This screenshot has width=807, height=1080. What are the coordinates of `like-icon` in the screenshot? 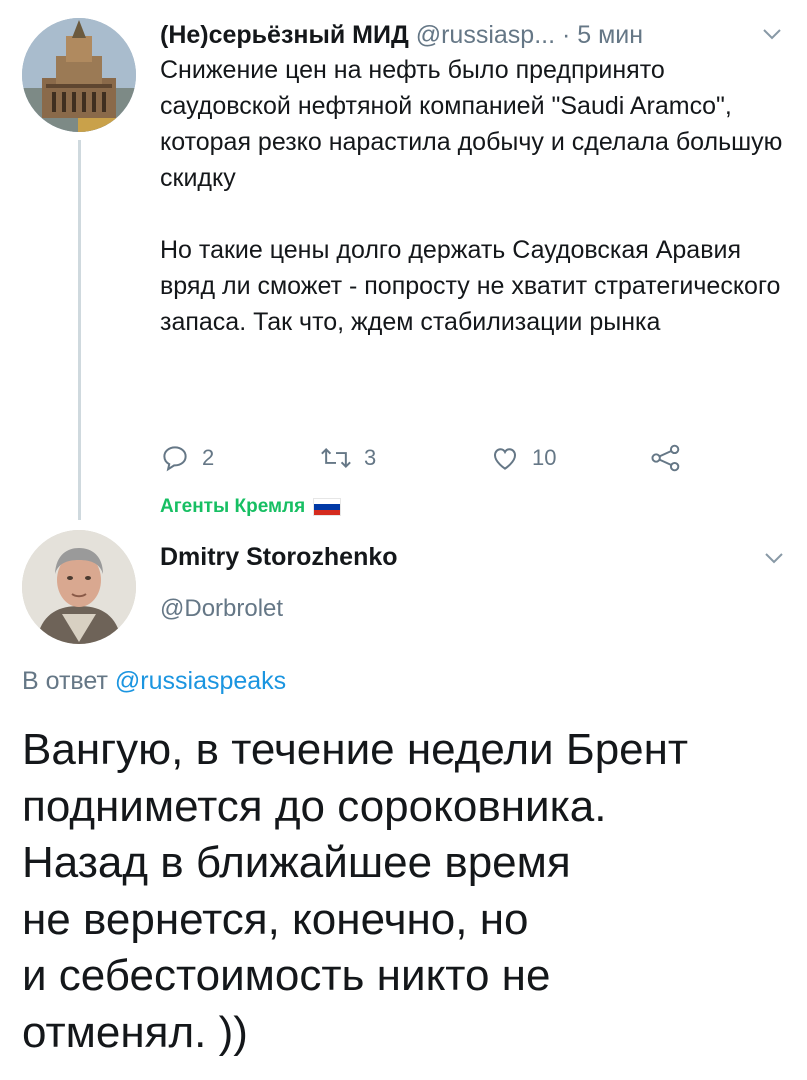 It's located at (505, 459).